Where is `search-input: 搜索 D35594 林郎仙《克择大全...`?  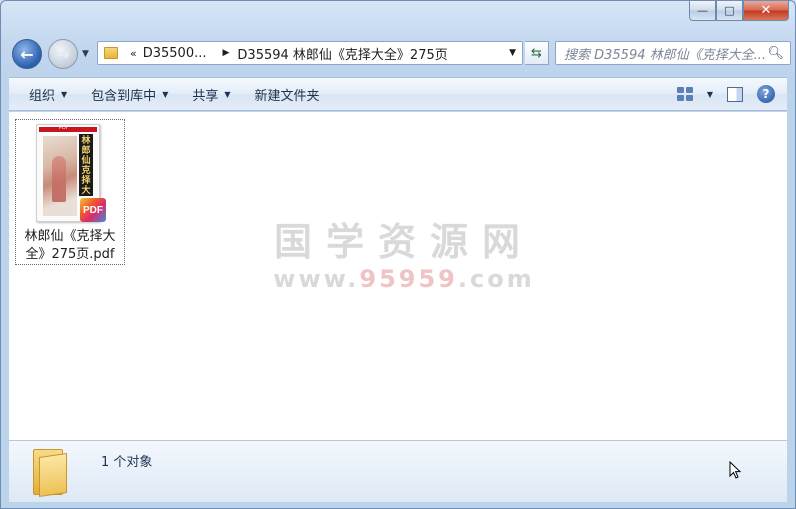
search-input: 搜索 D35594 林郎仙《克择大全... is located at coordinates (665, 53).